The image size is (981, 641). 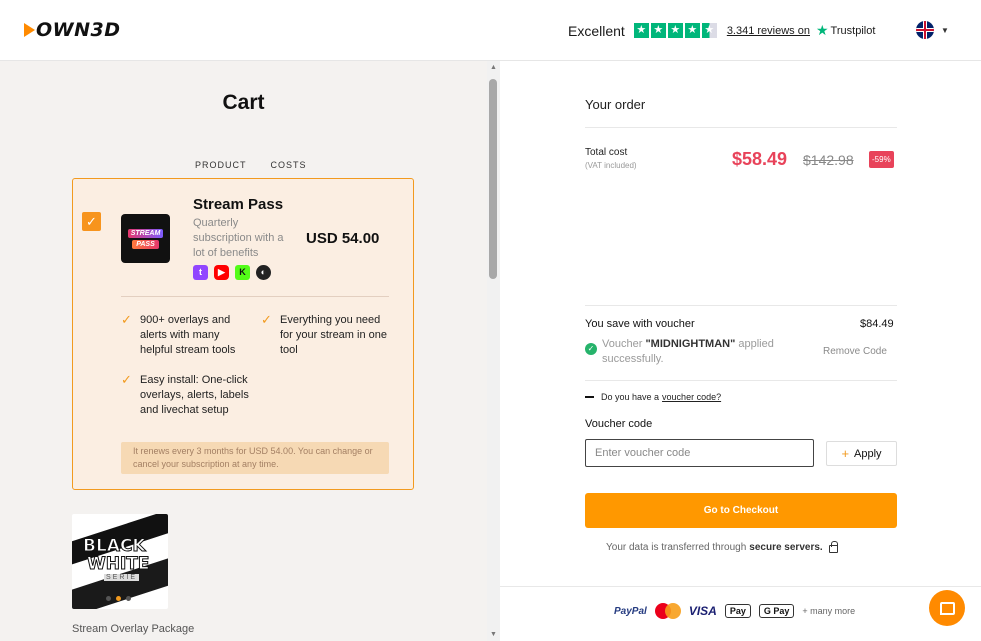 What do you see at coordinates (606, 152) in the screenshot?
I see `total-label: Total cost` at bounding box center [606, 152].